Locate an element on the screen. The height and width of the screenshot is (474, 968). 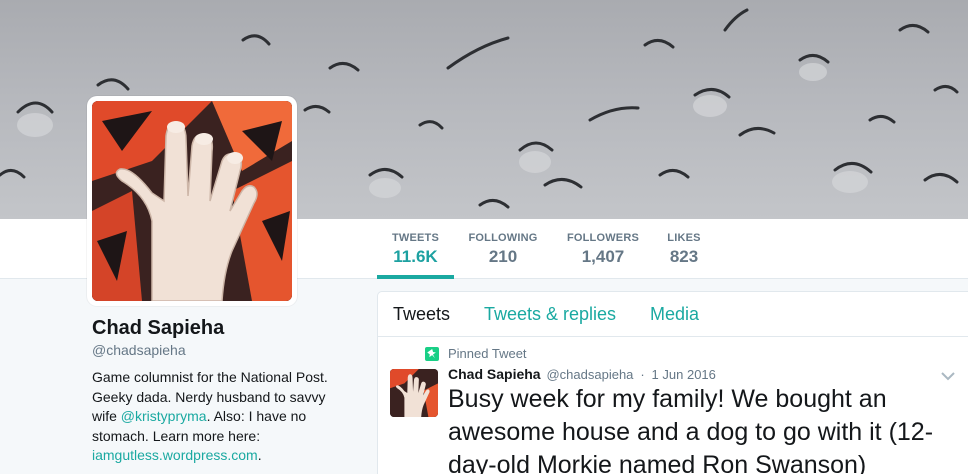
profile-handle: @chadsapieha is located at coordinates (139, 350).